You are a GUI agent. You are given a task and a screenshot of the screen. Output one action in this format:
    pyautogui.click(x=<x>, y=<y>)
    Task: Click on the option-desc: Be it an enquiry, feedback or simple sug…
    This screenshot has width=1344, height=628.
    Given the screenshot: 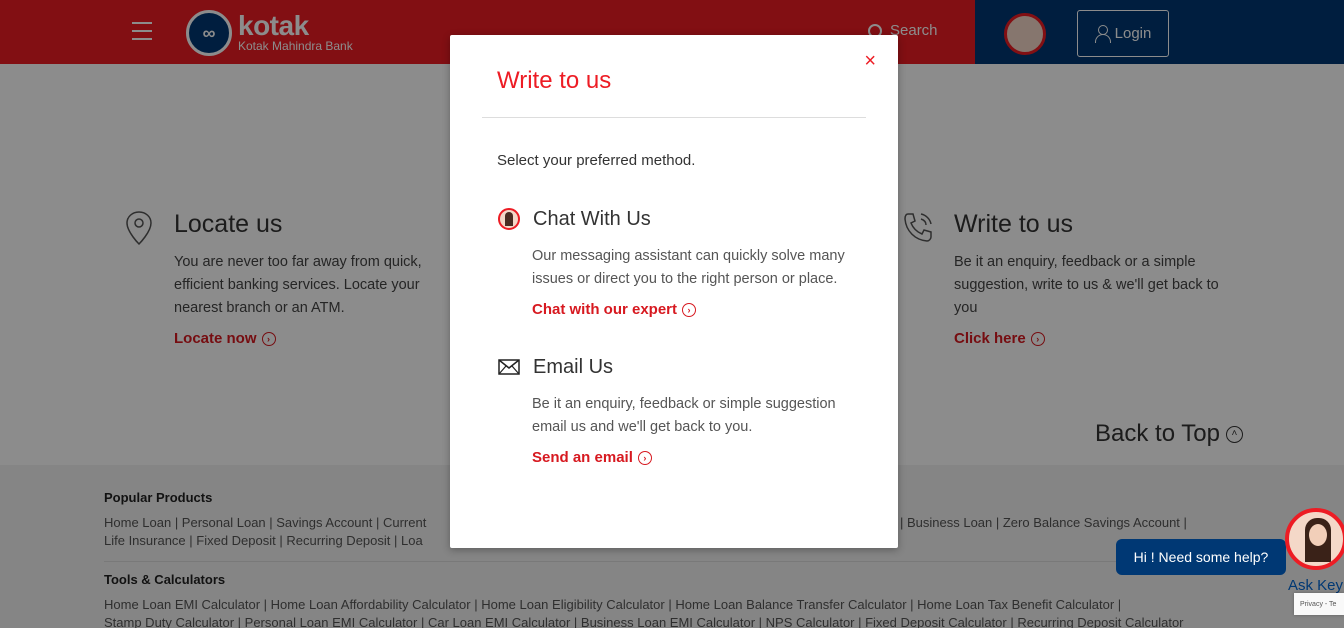 What is the action you would take?
    pyautogui.click(x=684, y=415)
    